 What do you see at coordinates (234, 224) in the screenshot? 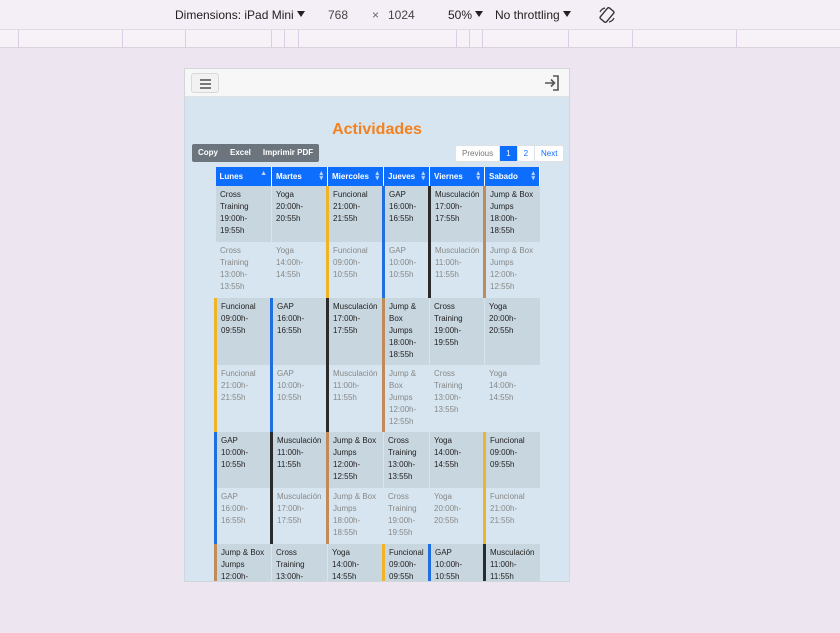
I see `activity-time: 19:00h-19:55h` at bounding box center [234, 224].